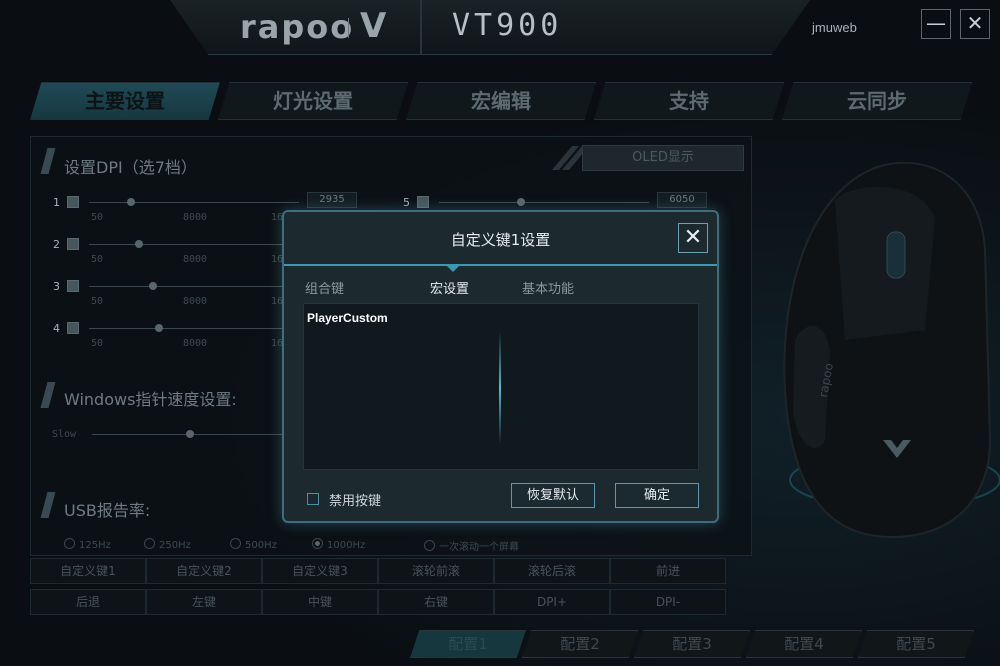  What do you see at coordinates (297, 27) in the screenshot?
I see `brand-logo: rapoo` at bounding box center [297, 27].